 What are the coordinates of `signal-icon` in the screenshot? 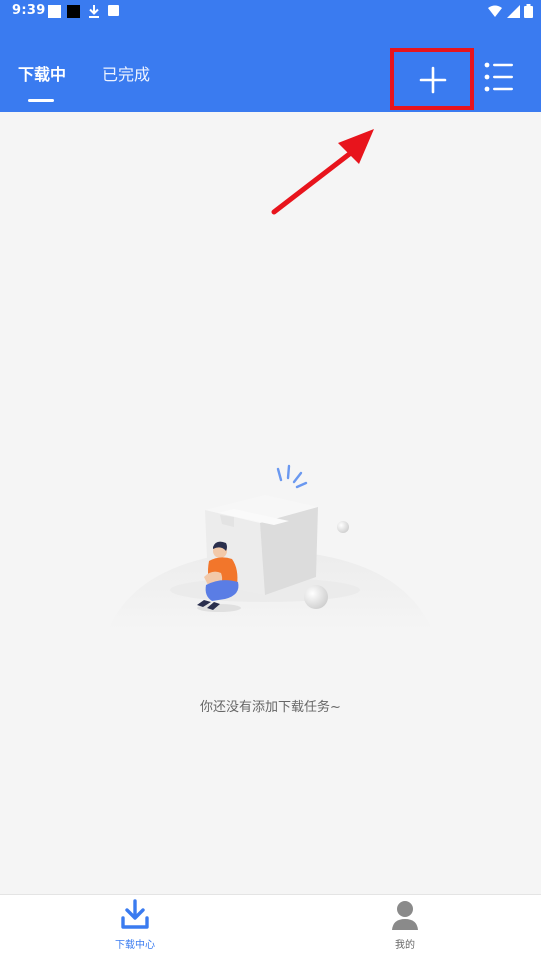 It's located at (513, 11).